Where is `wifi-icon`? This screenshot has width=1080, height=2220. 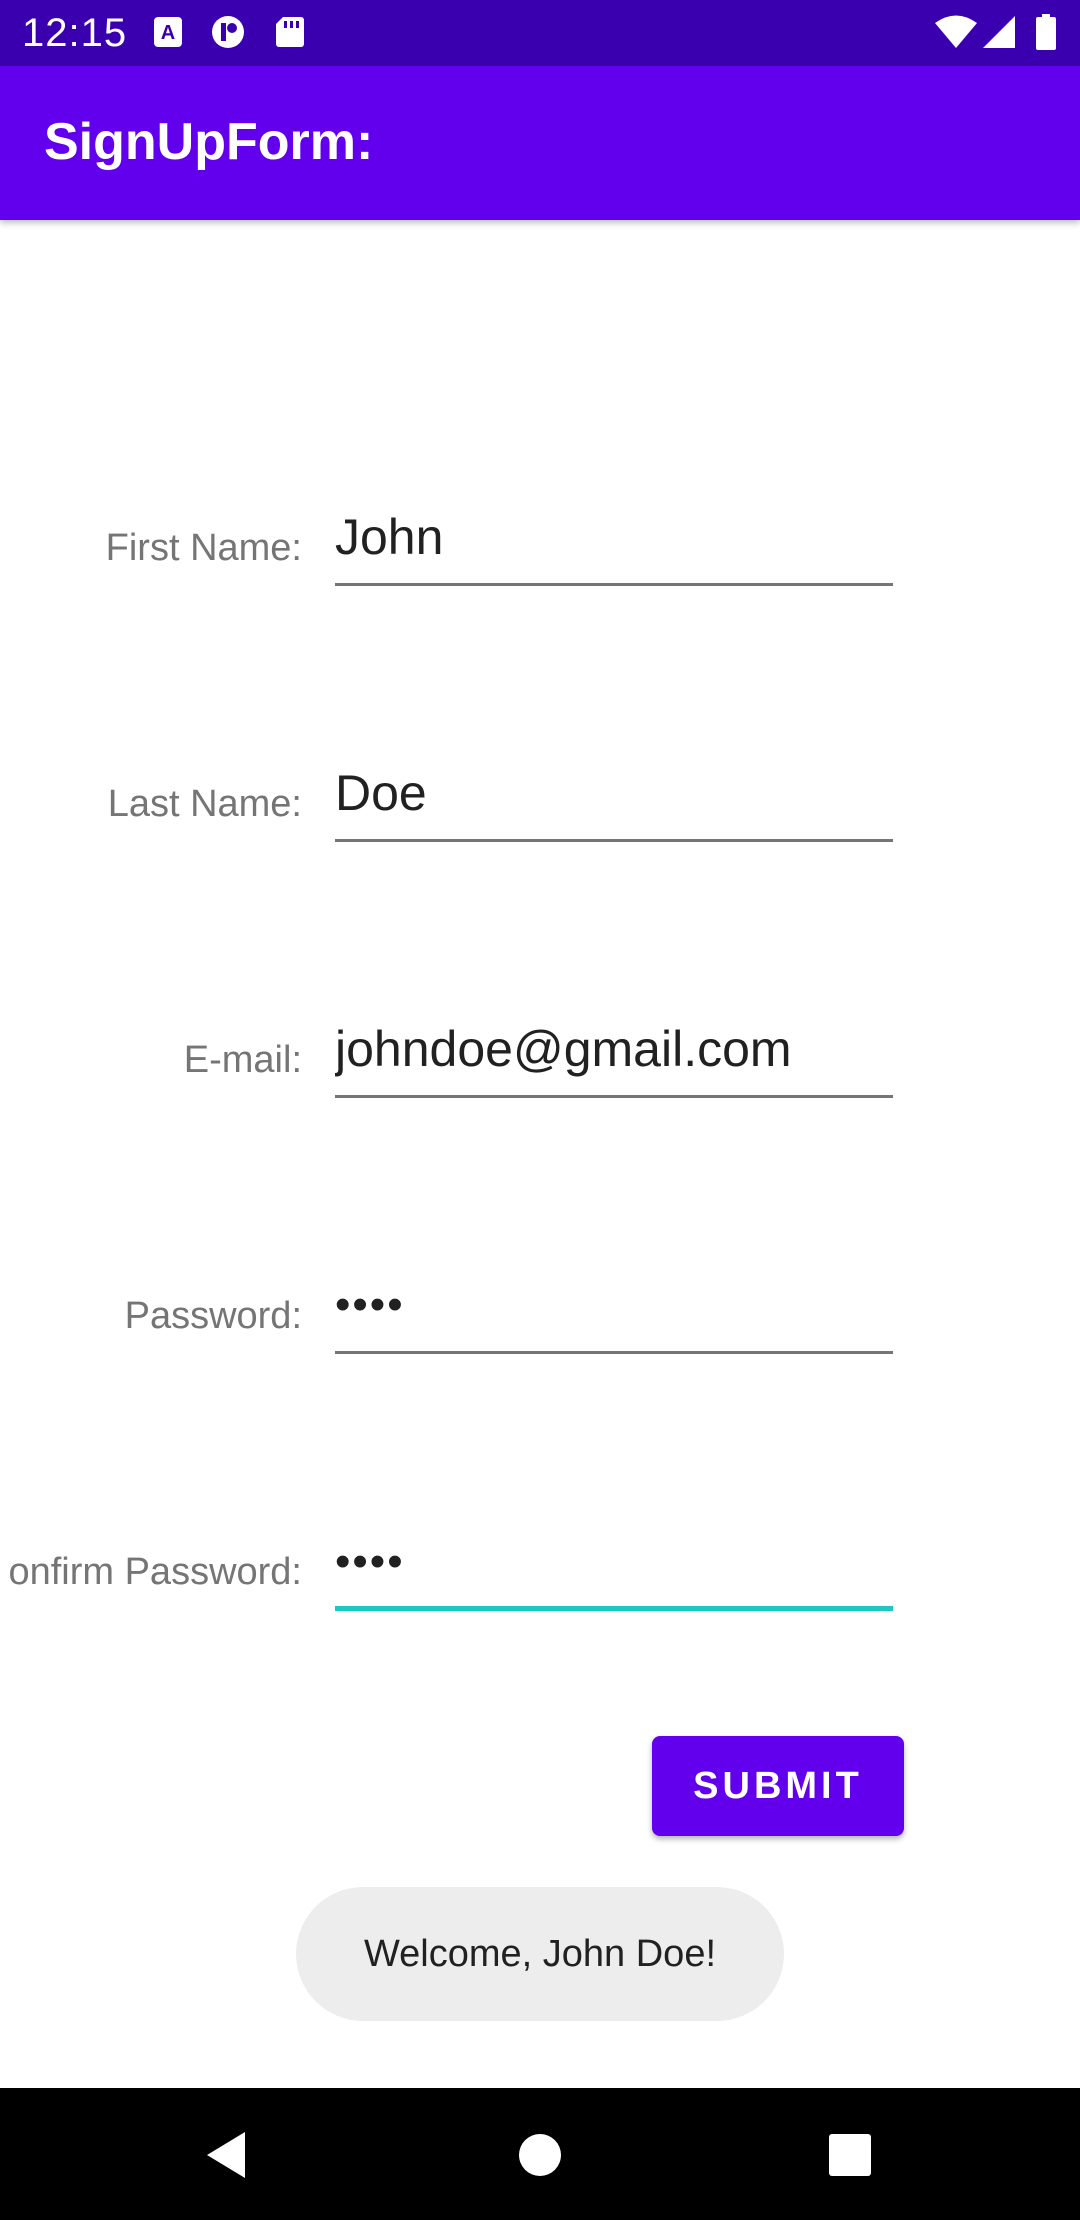
wifi-icon is located at coordinates (956, 32).